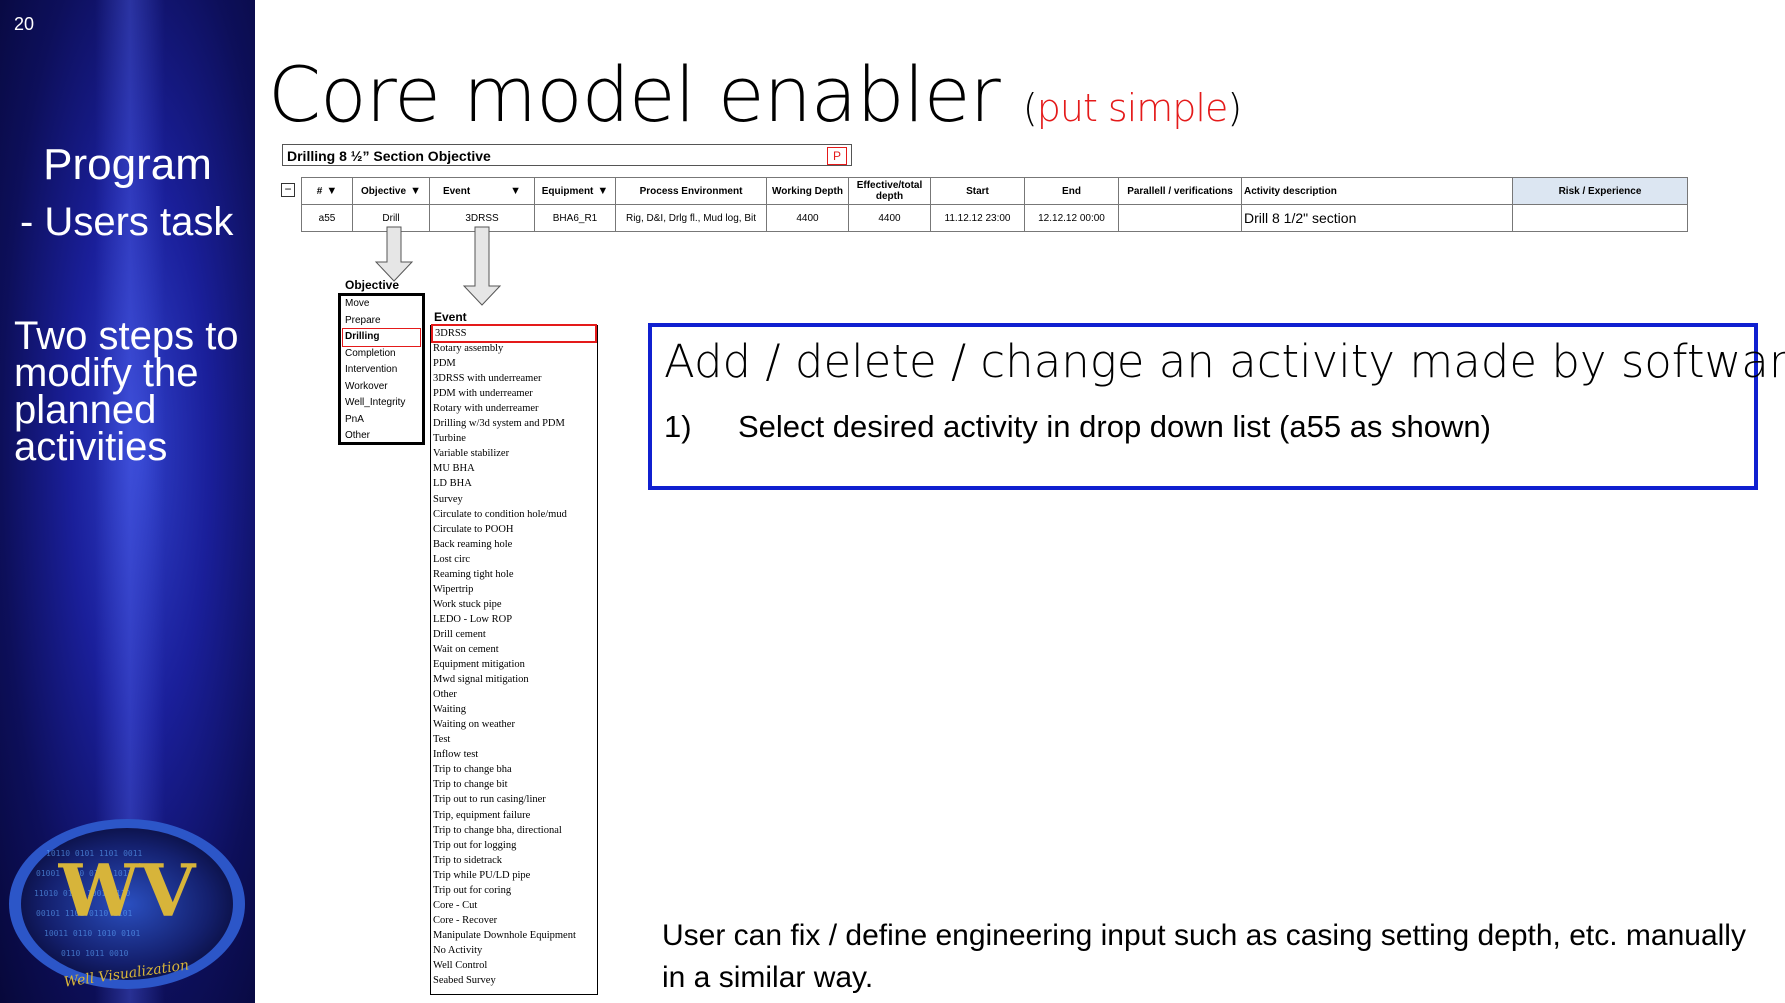  What do you see at coordinates (514, 965) in the screenshot?
I see `event-option: Well Control` at bounding box center [514, 965].